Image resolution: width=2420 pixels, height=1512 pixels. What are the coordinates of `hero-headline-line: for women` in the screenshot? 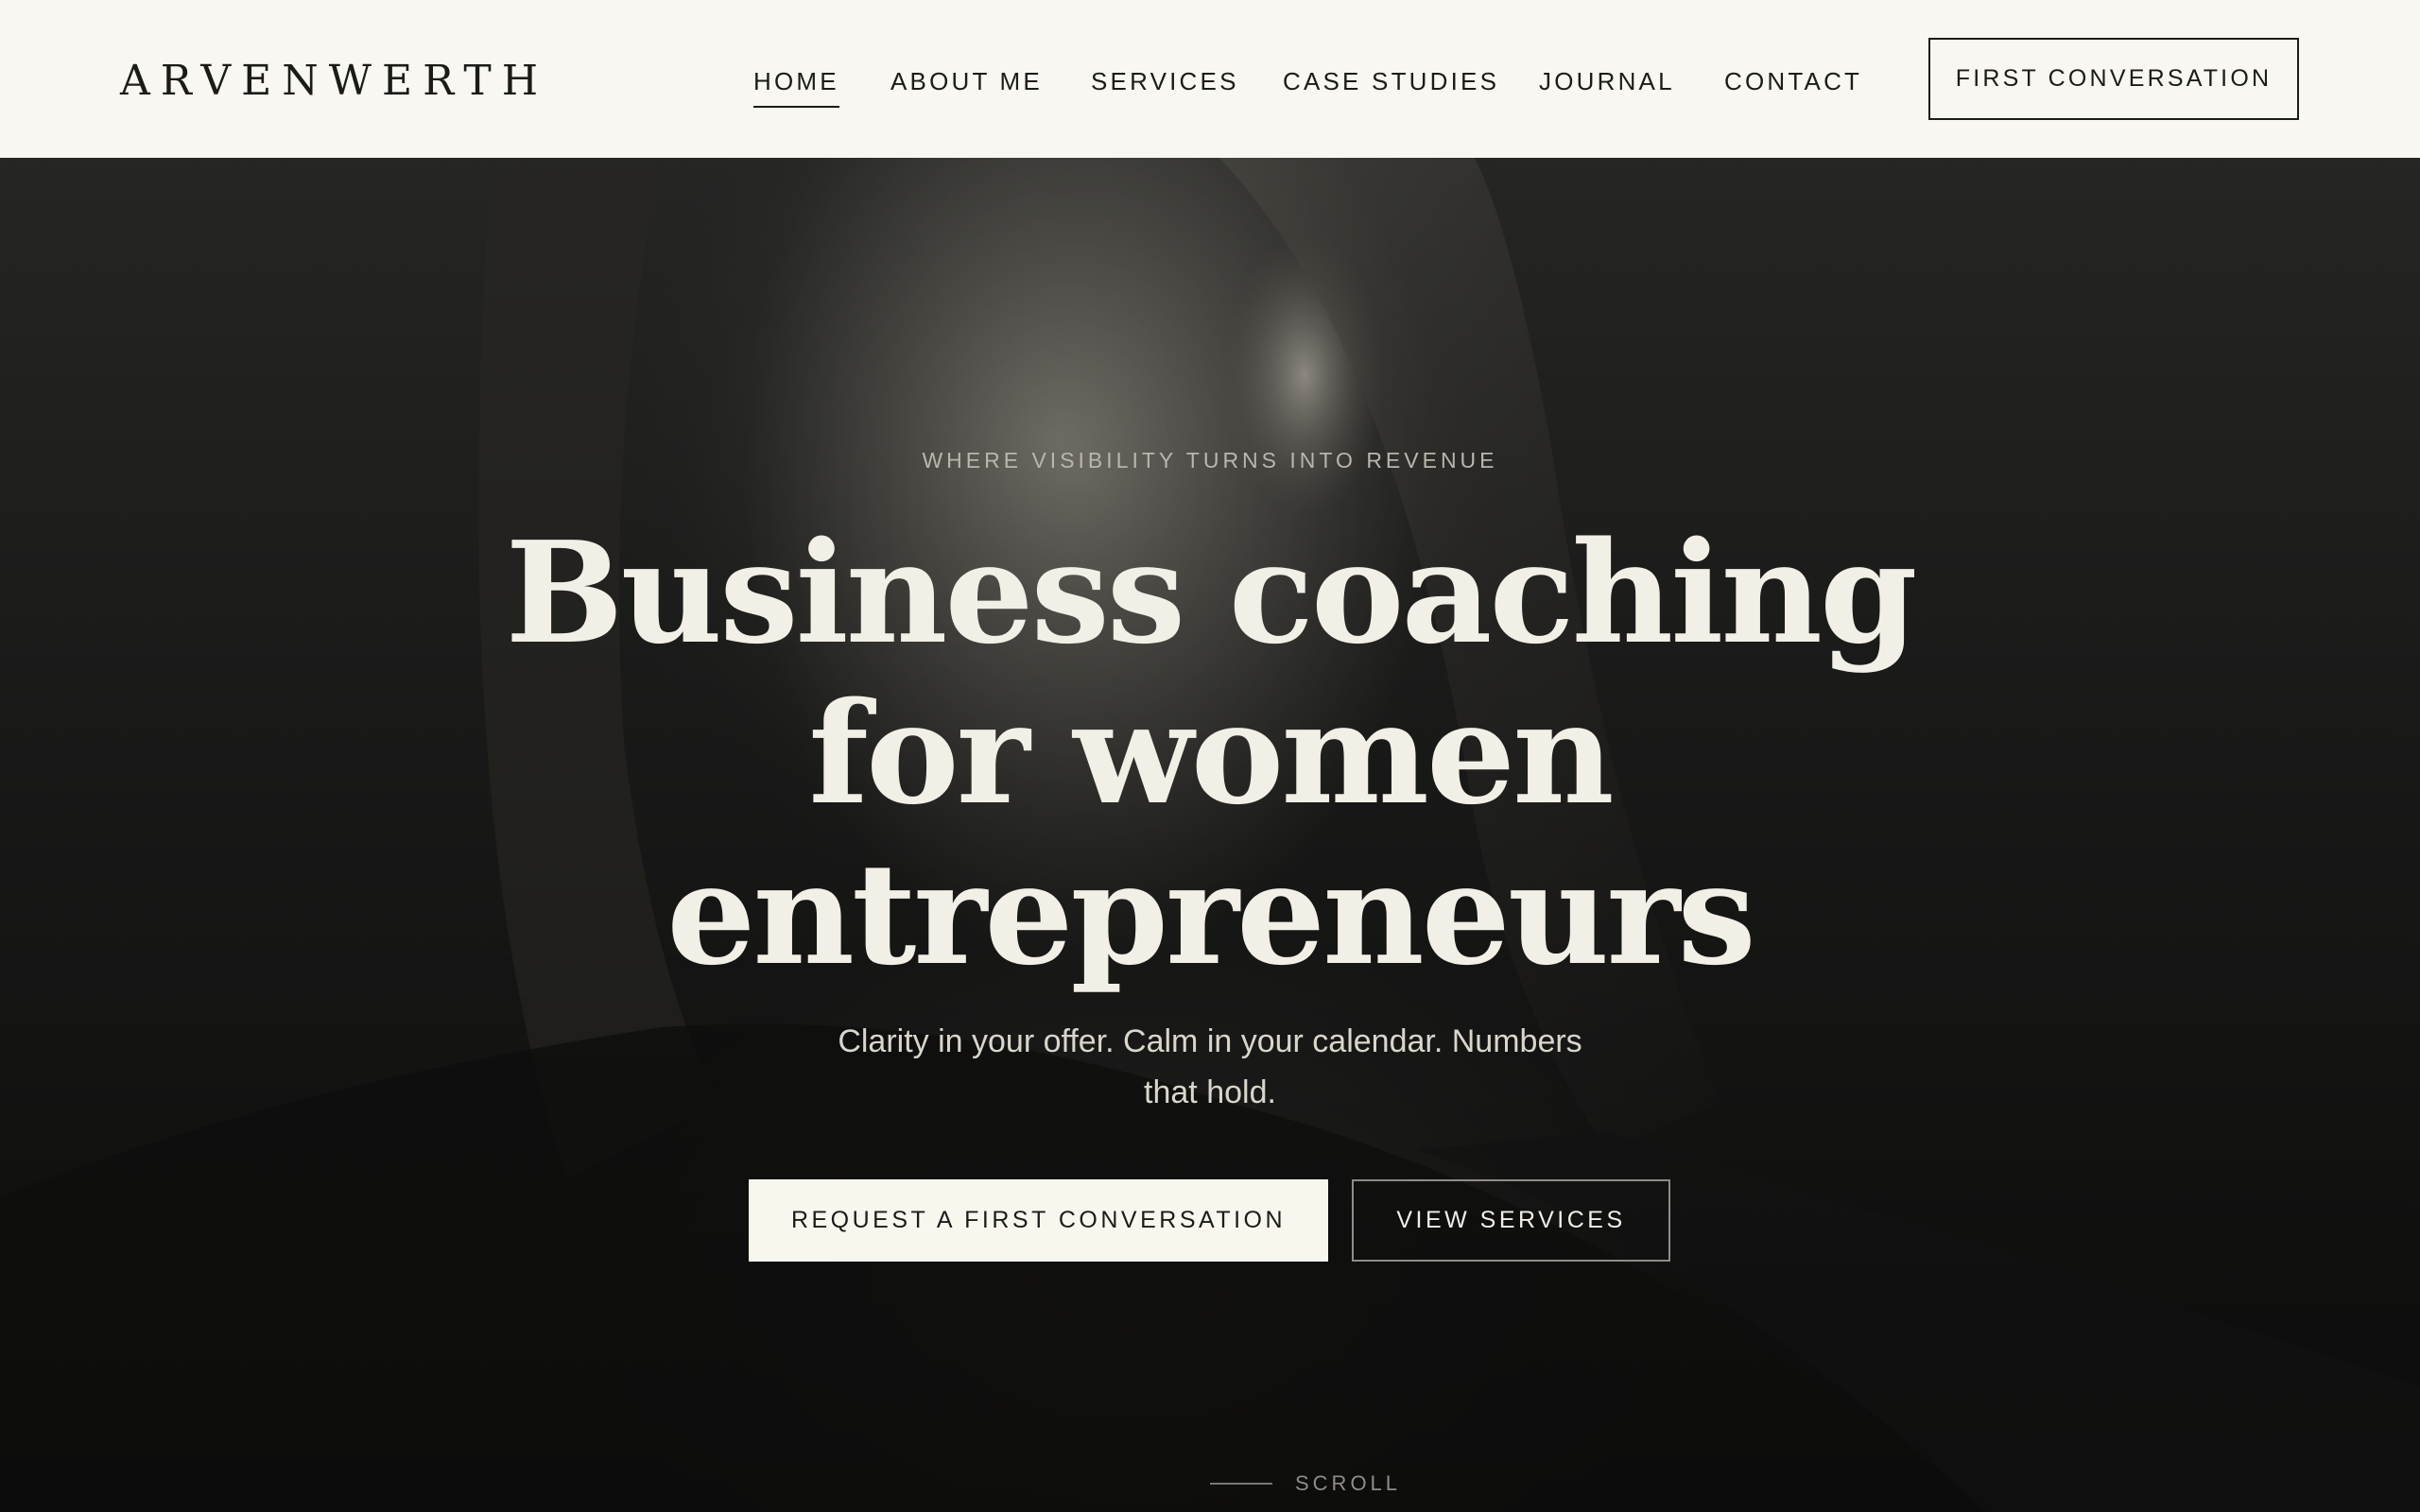 It's located at (1211, 753).